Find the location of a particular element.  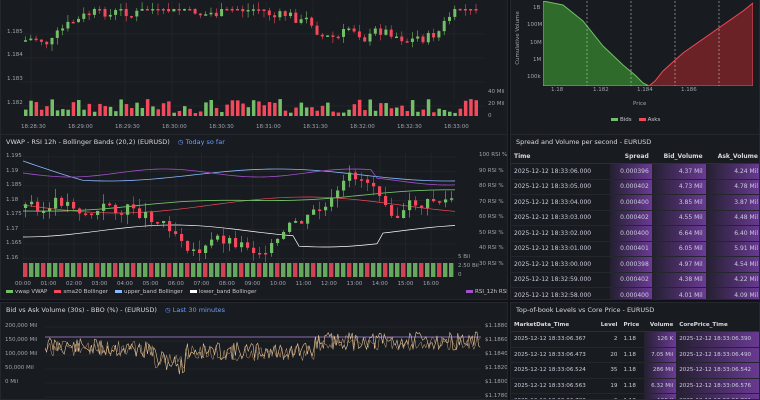

column-header: Level is located at coordinates (608, 325).